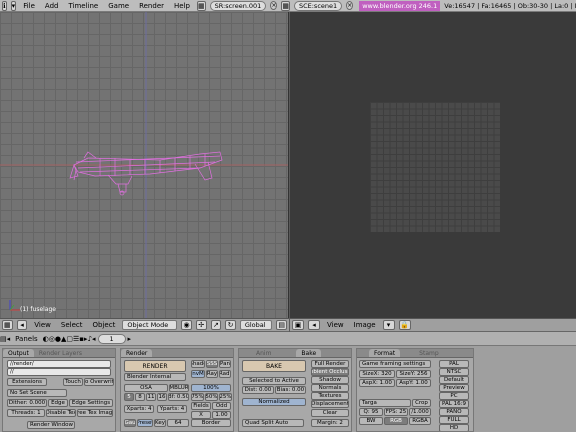 The height and width of the screenshot is (432, 576). I want to click on preset-preview: Preview, so click(454, 388).